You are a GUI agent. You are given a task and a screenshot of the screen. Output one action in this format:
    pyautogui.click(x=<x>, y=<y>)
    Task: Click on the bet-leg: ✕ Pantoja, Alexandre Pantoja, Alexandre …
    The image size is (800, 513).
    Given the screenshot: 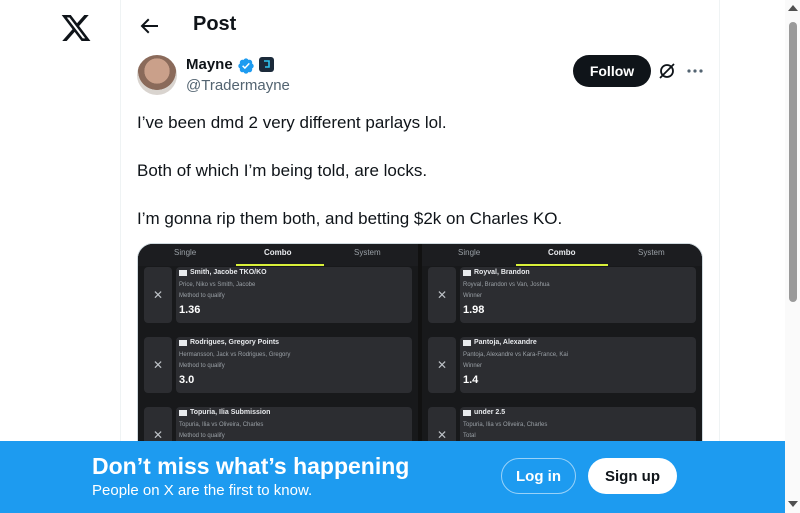 What is the action you would take?
    pyautogui.click(x=562, y=366)
    